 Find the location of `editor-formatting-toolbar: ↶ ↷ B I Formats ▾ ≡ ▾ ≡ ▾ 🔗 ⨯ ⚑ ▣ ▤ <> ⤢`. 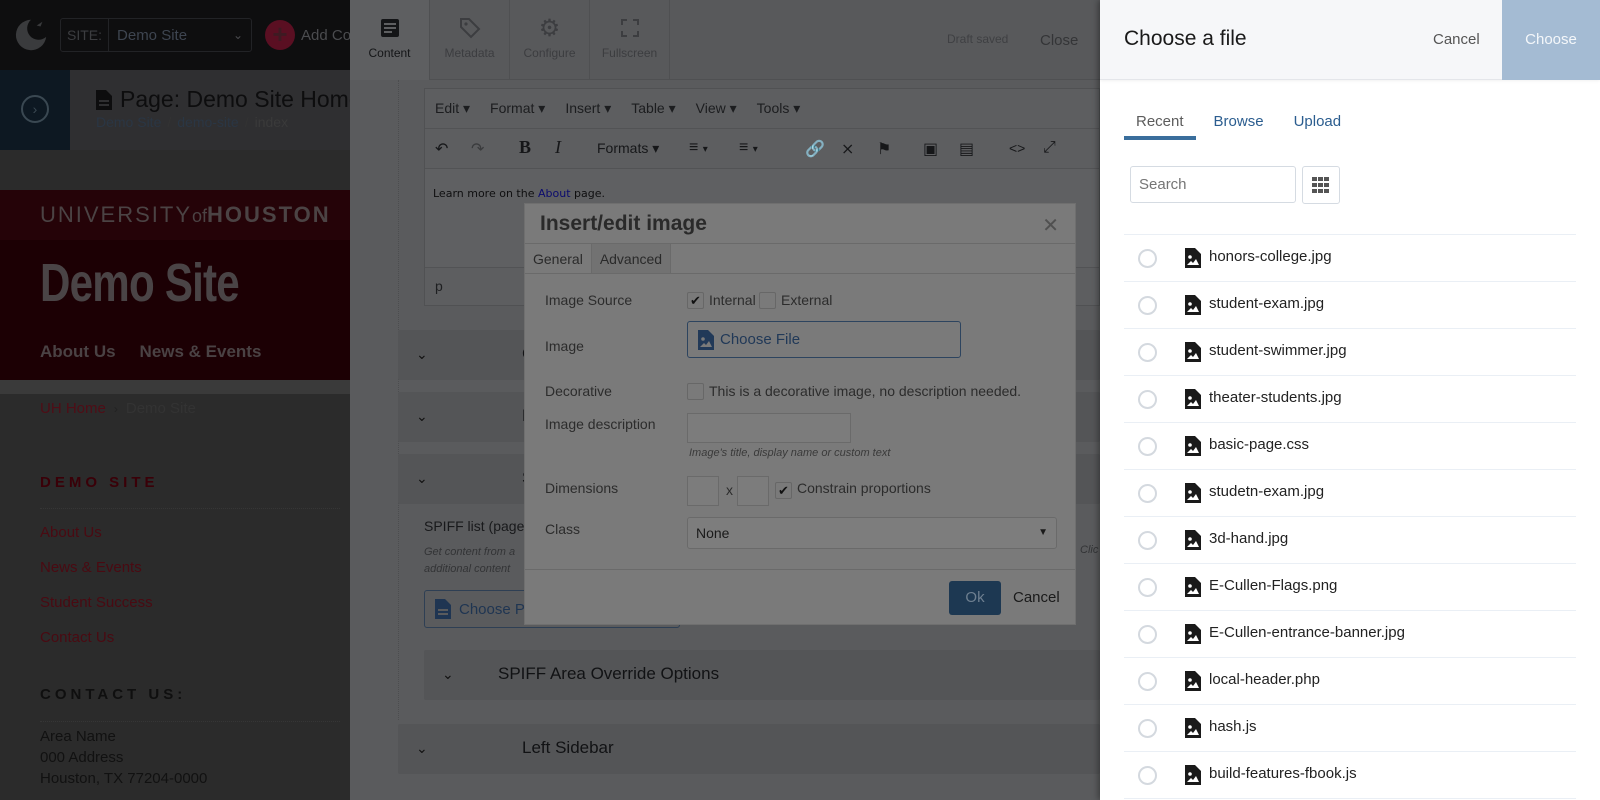

editor-formatting-toolbar: ↶ ↷ B I Formats ▾ ≡ ▾ ≡ ▾ 🔗 ⨯ ⚑ ▣ ▤ <> ⤢ is located at coordinates (762, 149).